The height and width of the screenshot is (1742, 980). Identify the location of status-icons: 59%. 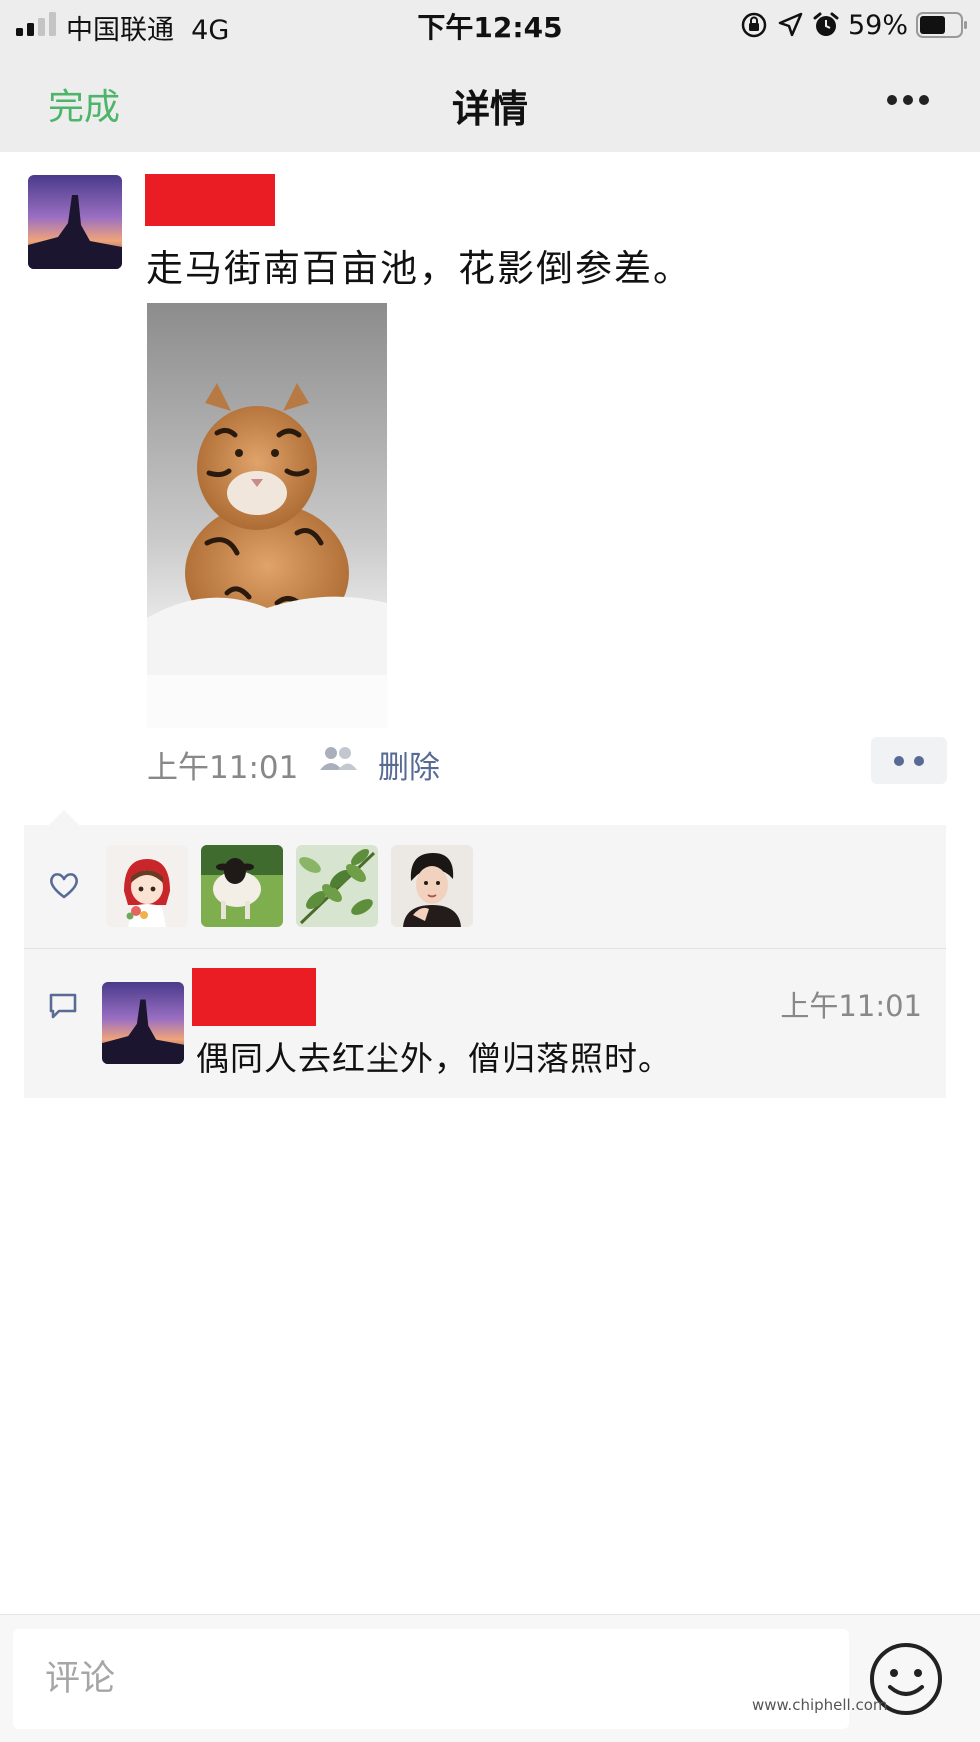
(854, 25).